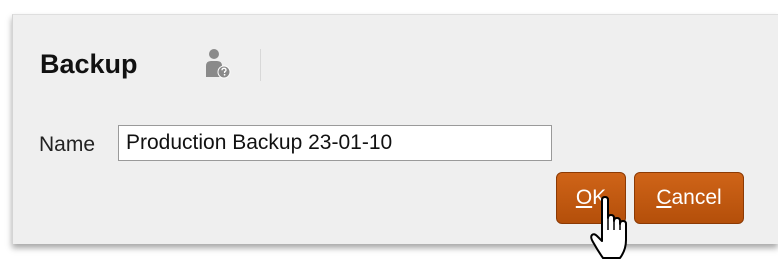 This screenshot has height=269, width=778. I want to click on cancel-mnemonic: C, so click(664, 197).